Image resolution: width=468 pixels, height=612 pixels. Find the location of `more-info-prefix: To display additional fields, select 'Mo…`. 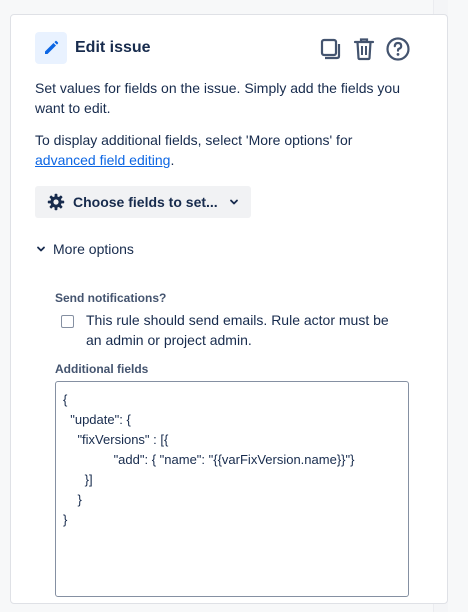

more-info-prefix: To display additional fields, select 'Mo… is located at coordinates (194, 140).